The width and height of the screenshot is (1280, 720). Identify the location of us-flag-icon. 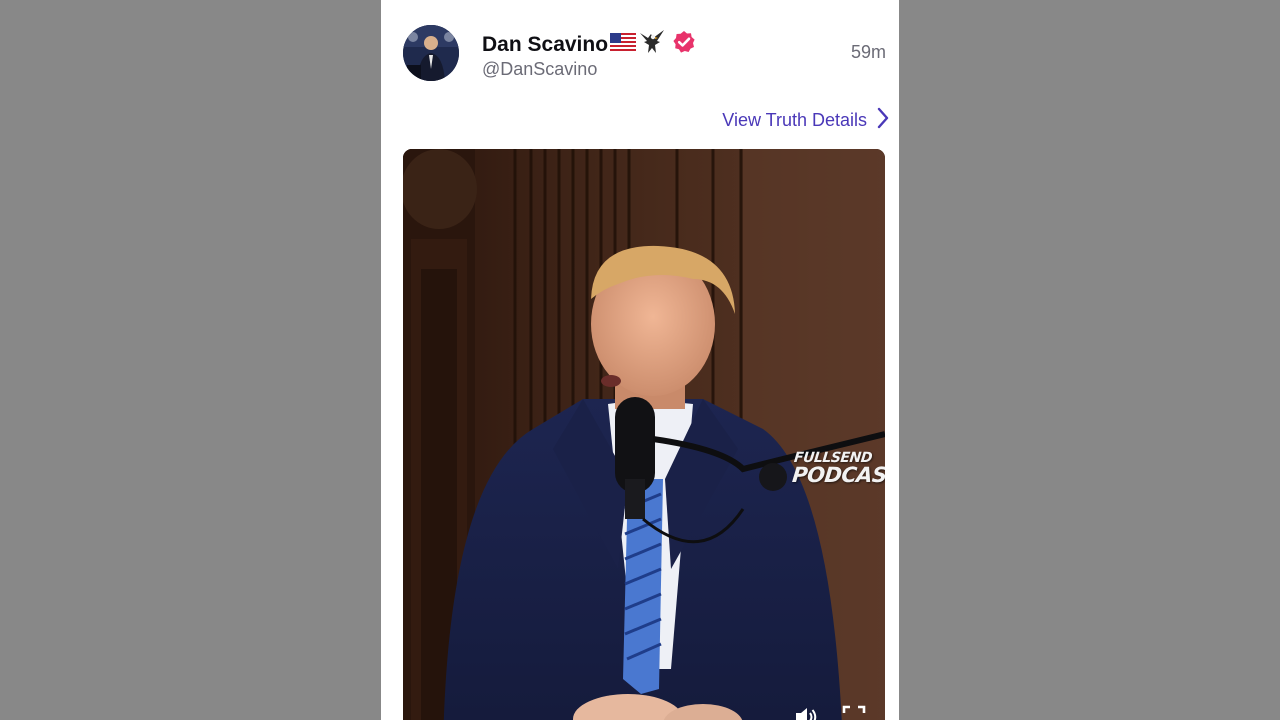
(623, 45).